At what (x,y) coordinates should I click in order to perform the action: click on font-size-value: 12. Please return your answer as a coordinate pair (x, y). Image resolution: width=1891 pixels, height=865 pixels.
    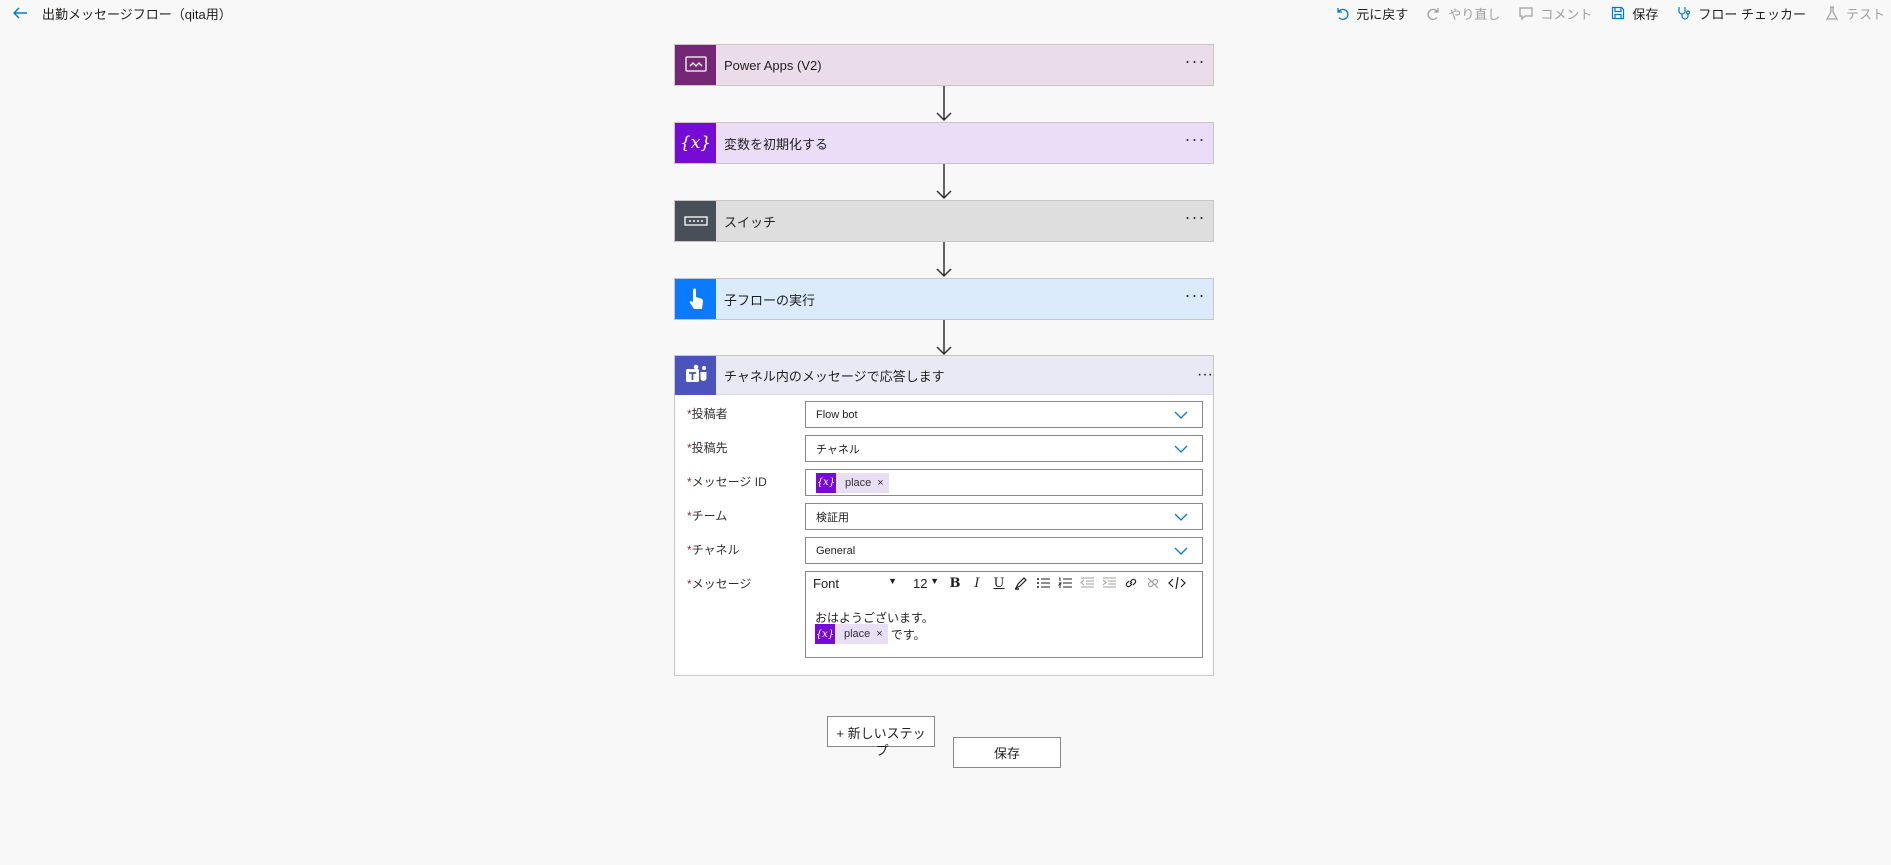
    Looking at the image, I should click on (920, 583).